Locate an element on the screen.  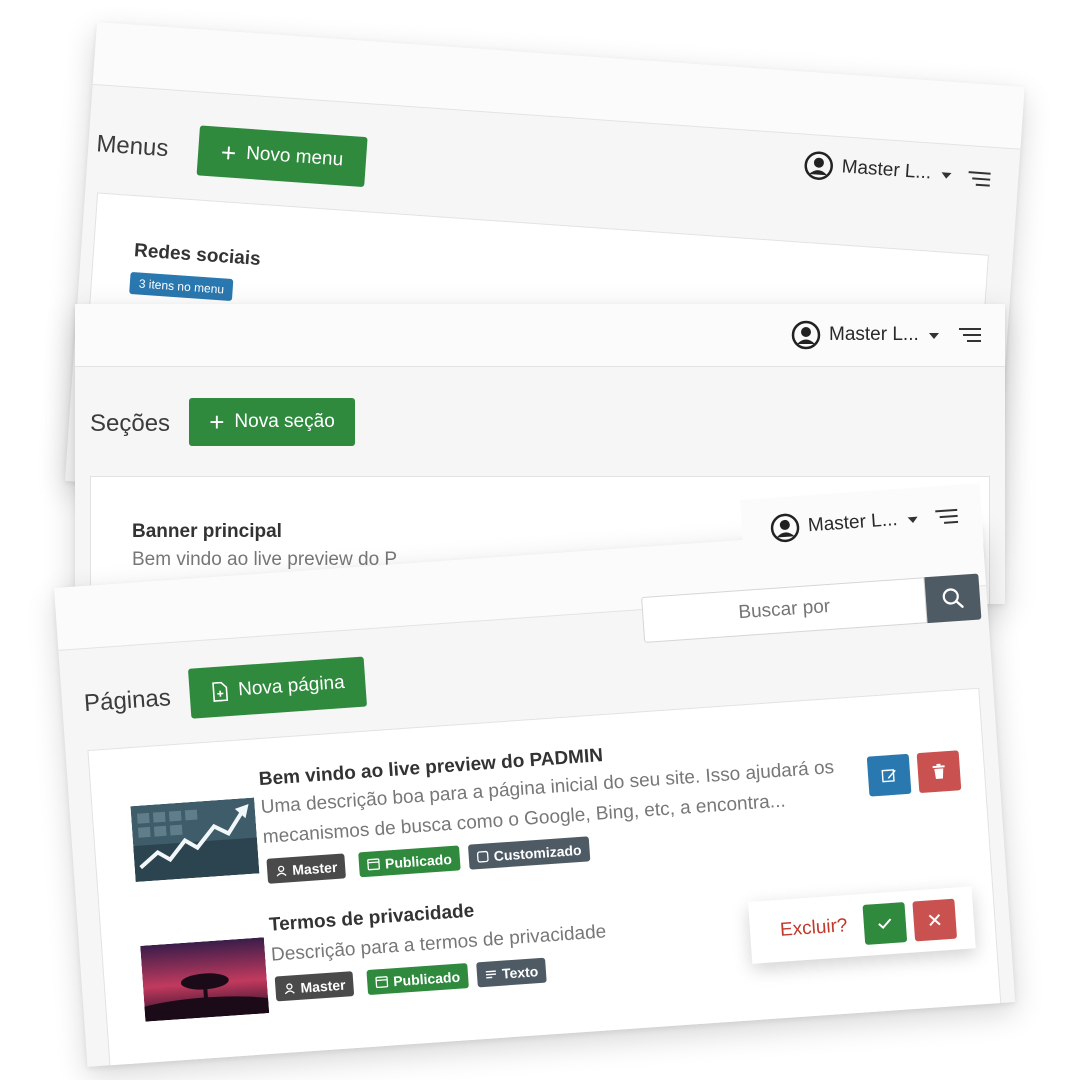
search-button is located at coordinates (953, 598).